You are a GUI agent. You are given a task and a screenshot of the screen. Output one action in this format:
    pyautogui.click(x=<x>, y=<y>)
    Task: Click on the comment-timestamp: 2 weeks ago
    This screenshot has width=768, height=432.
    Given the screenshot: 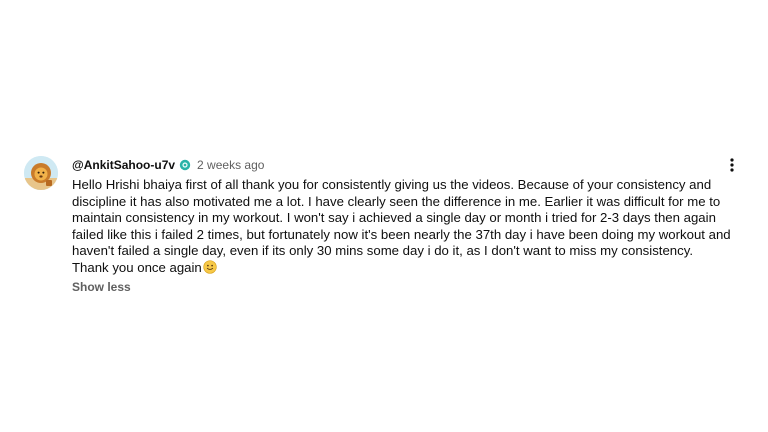 What is the action you would take?
    pyautogui.click(x=230, y=165)
    